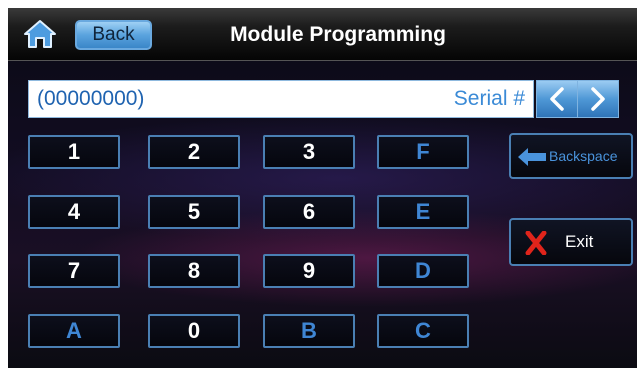  What do you see at coordinates (194, 152) in the screenshot?
I see `key-2: 2` at bounding box center [194, 152].